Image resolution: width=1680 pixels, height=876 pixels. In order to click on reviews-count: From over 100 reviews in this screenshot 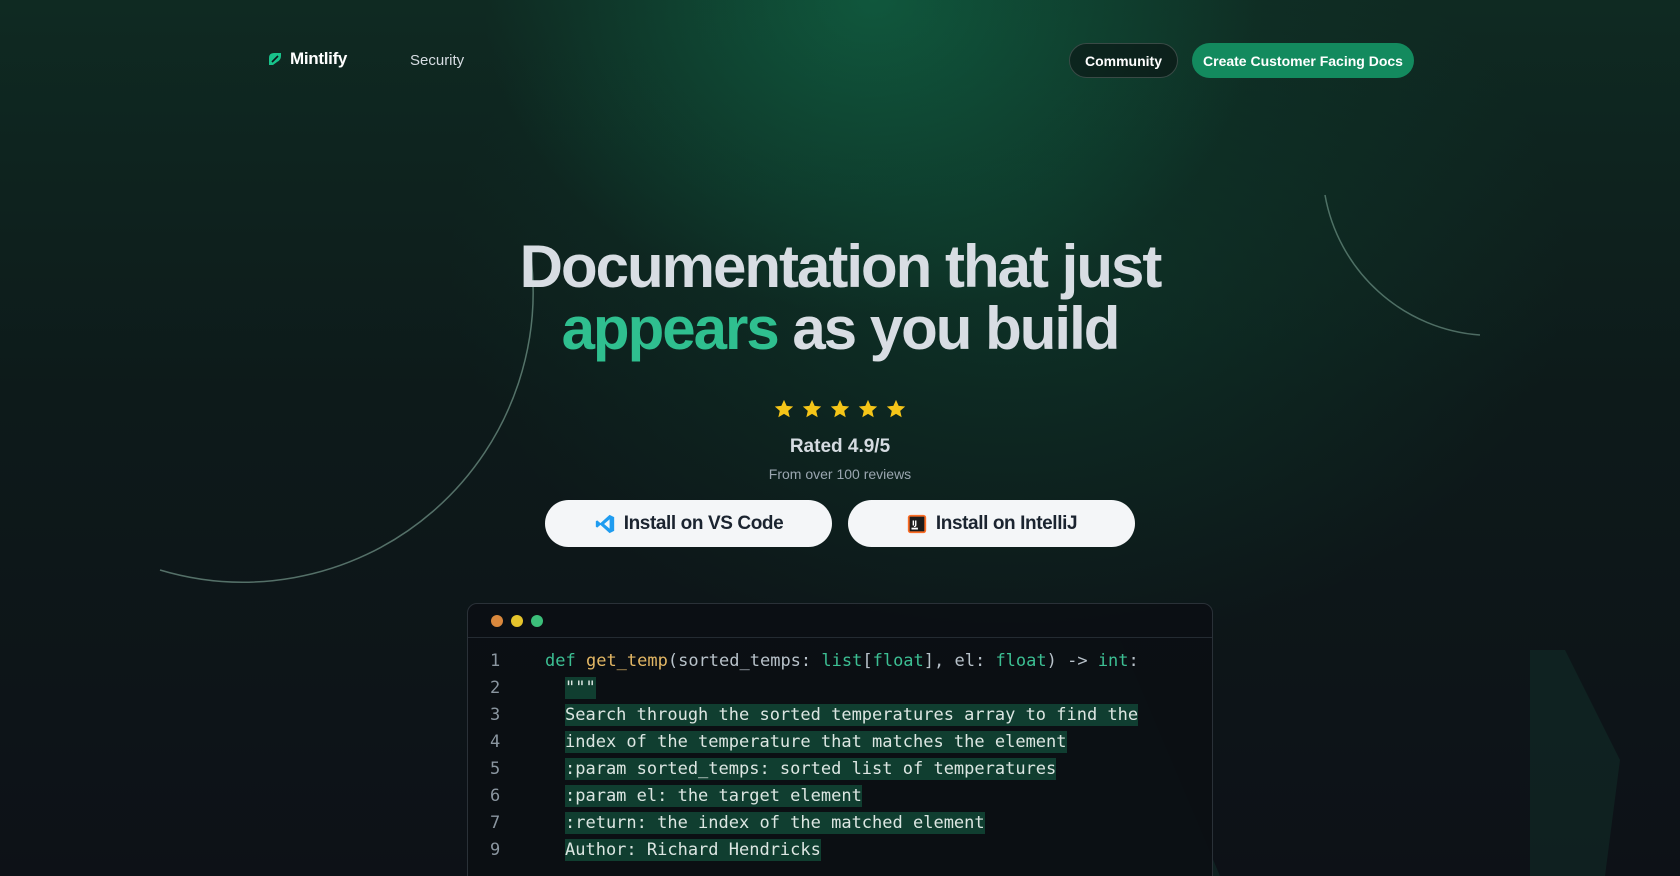, I will do `click(840, 474)`.